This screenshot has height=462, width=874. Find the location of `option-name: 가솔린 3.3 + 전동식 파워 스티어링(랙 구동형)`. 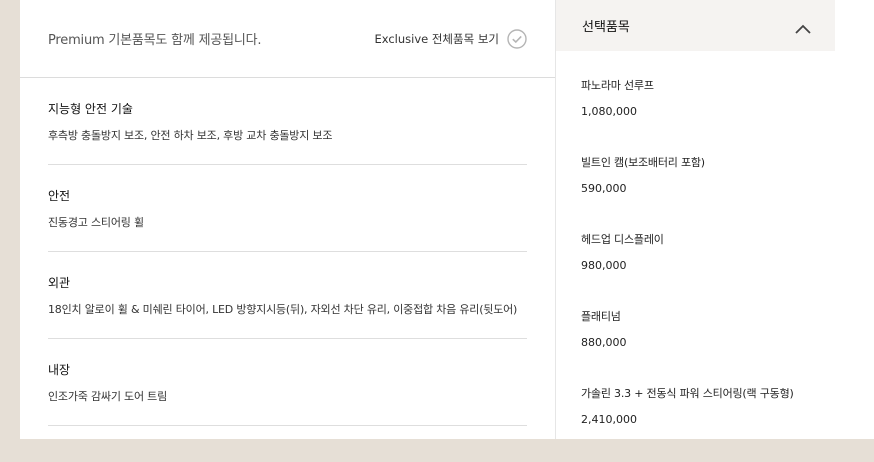

option-name: 가솔린 3.3 + 전동식 파워 스티어링(랙 구동형) is located at coordinates (687, 393).